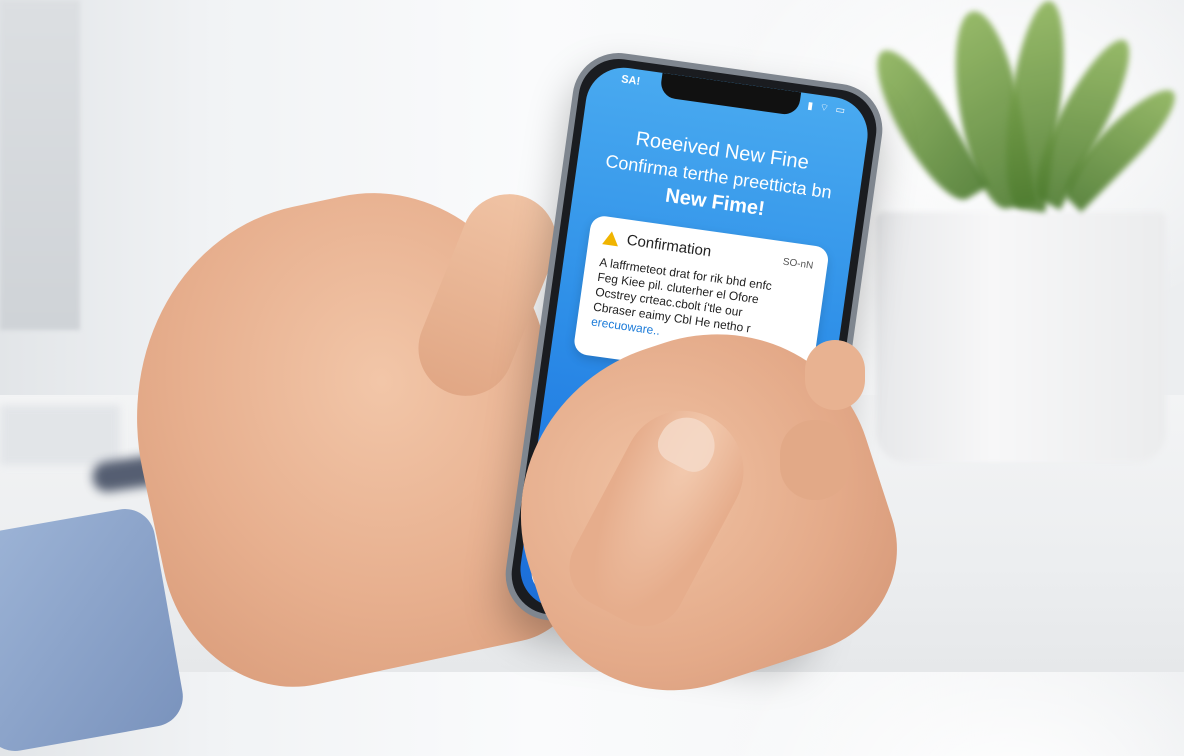  What do you see at coordinates (798, 264) in the screenshot?
I see `notification-time: SO-nN` at bounding box center [798, 264].